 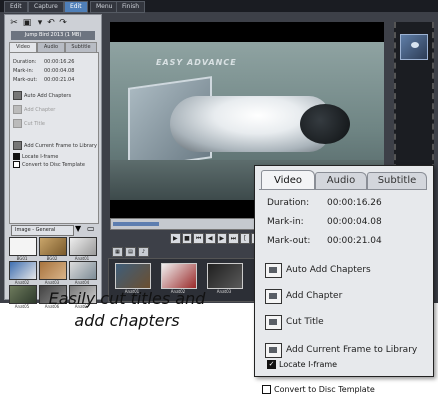 What do you see at coordinates (415, 45) in the screenshot?
I see `chapter-thumbnail-highlight` at bounding box center [415, 45].